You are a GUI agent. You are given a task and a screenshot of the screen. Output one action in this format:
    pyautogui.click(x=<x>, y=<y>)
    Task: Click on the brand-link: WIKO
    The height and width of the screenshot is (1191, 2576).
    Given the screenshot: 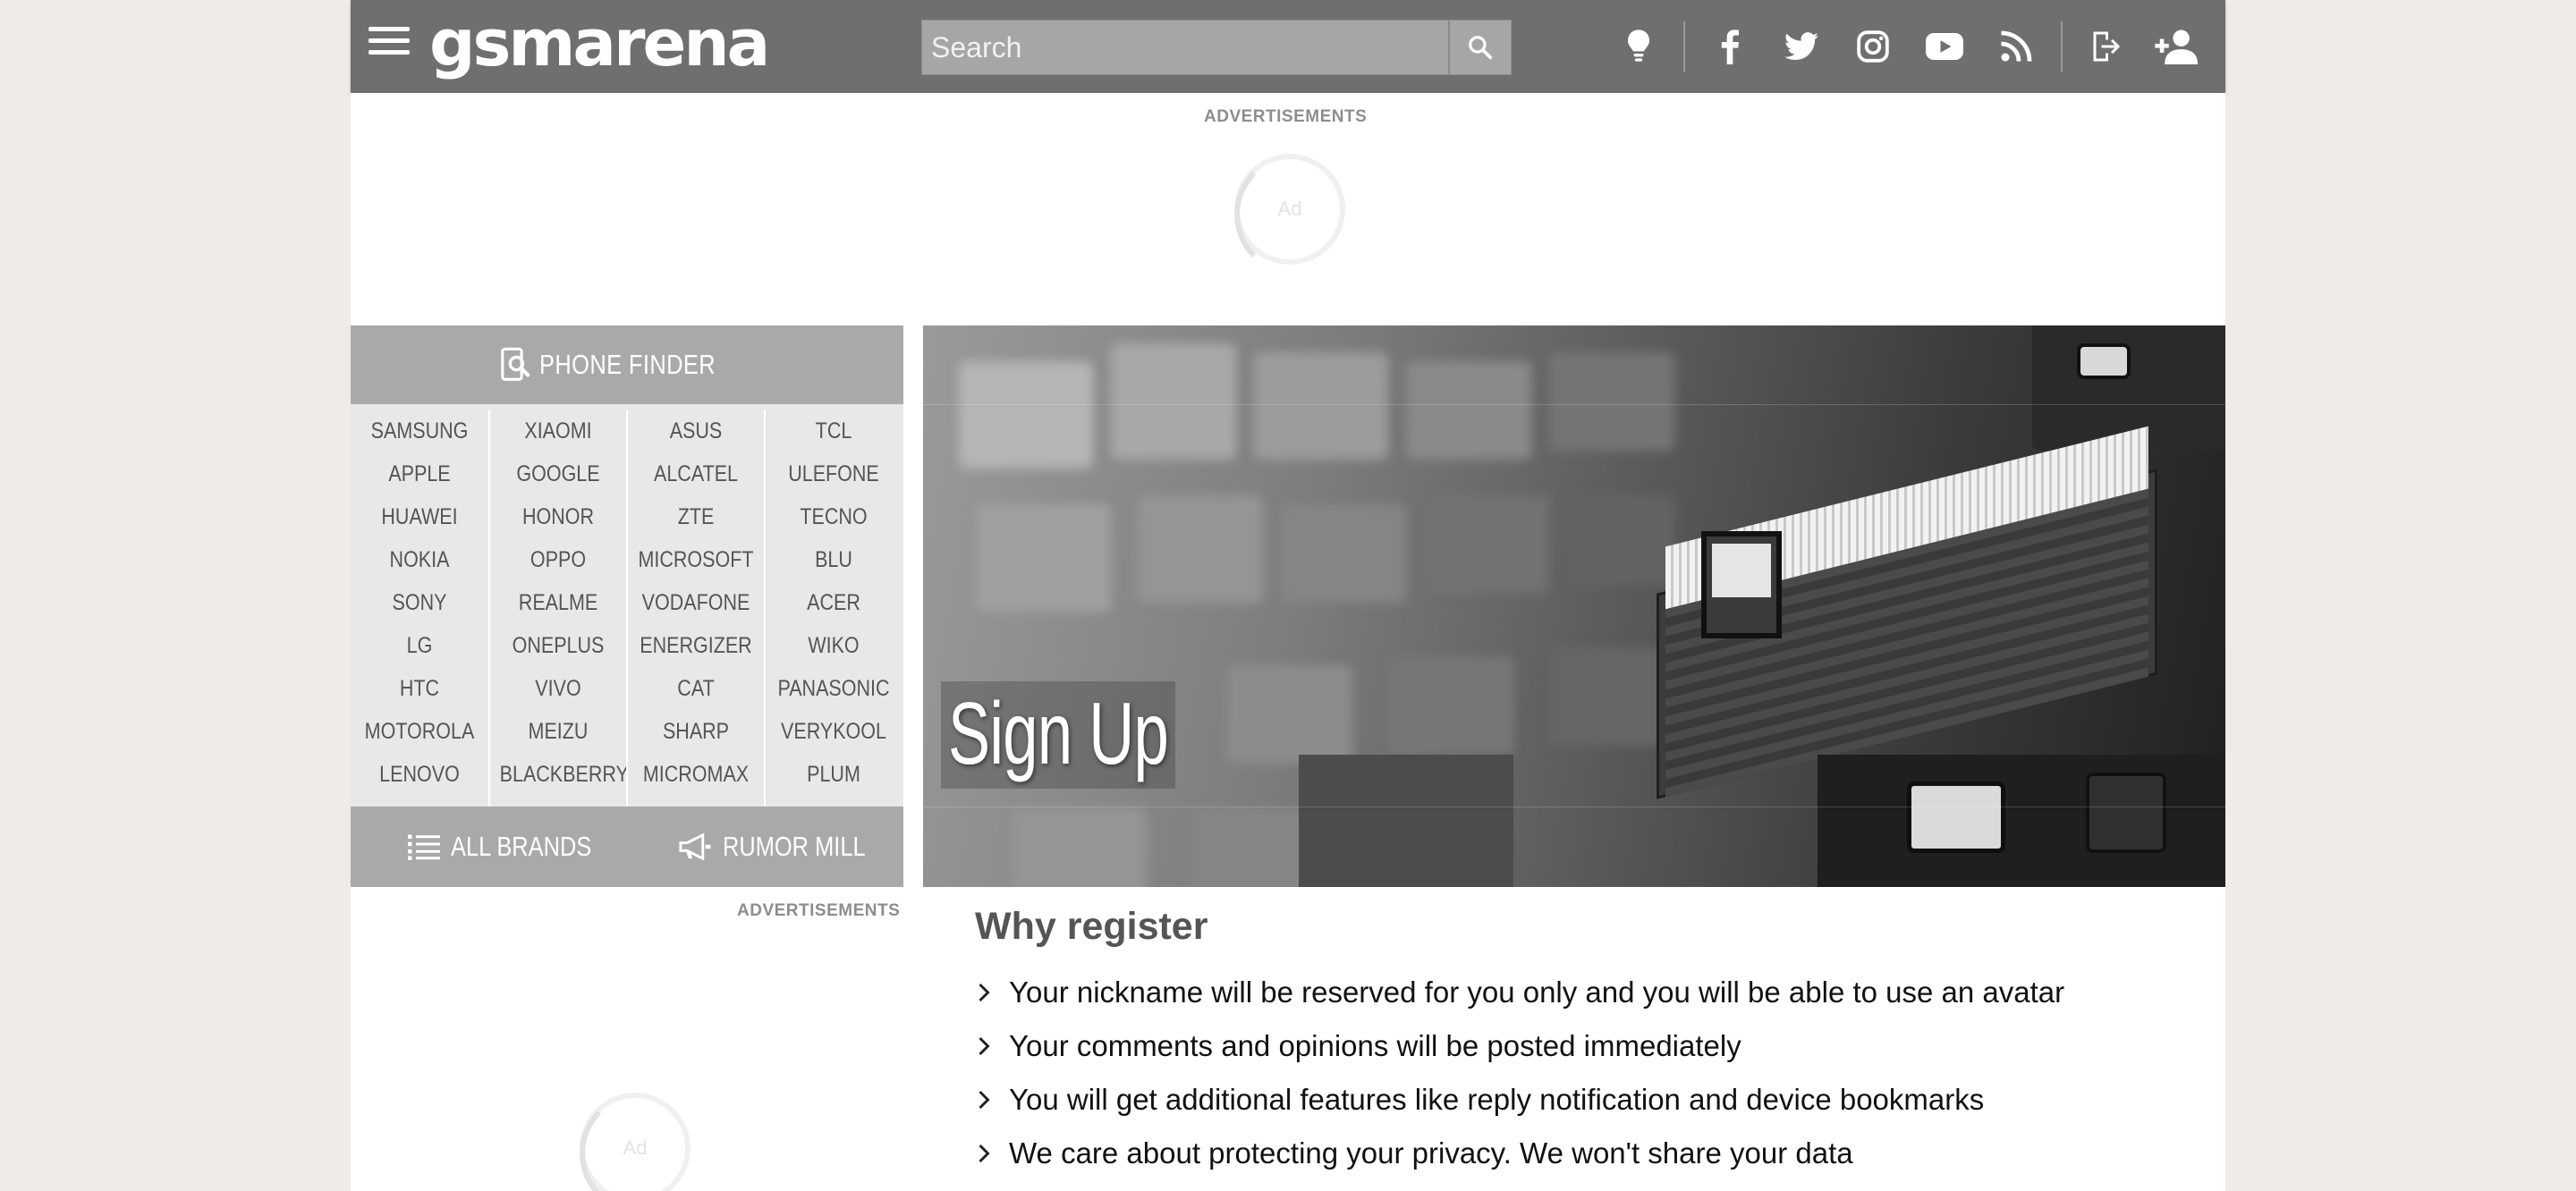 What is the action you would take?
    pyautogui.click(x=834, y=645)
    